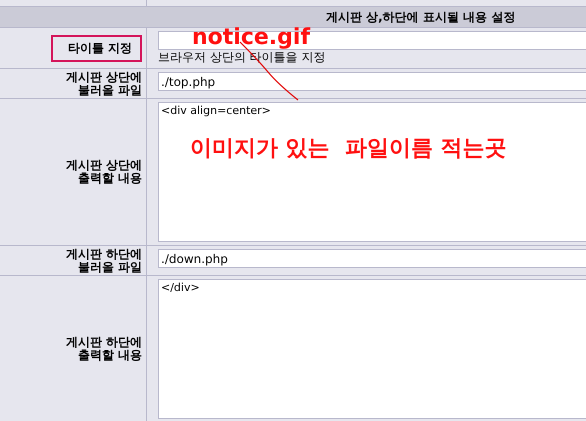 The width and height of the screenshot is (586, 421). What do you see at coordinates (251, 38) in the screenshot?
I see `annotation-text: notice.gif` at bounding box center [251, 38].